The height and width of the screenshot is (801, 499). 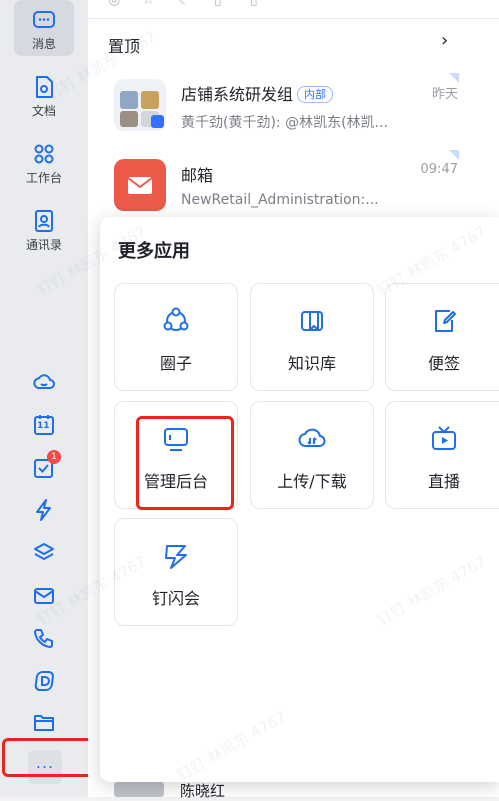 I want to click on calendar-icon: 11, so click(x=44, y=425).